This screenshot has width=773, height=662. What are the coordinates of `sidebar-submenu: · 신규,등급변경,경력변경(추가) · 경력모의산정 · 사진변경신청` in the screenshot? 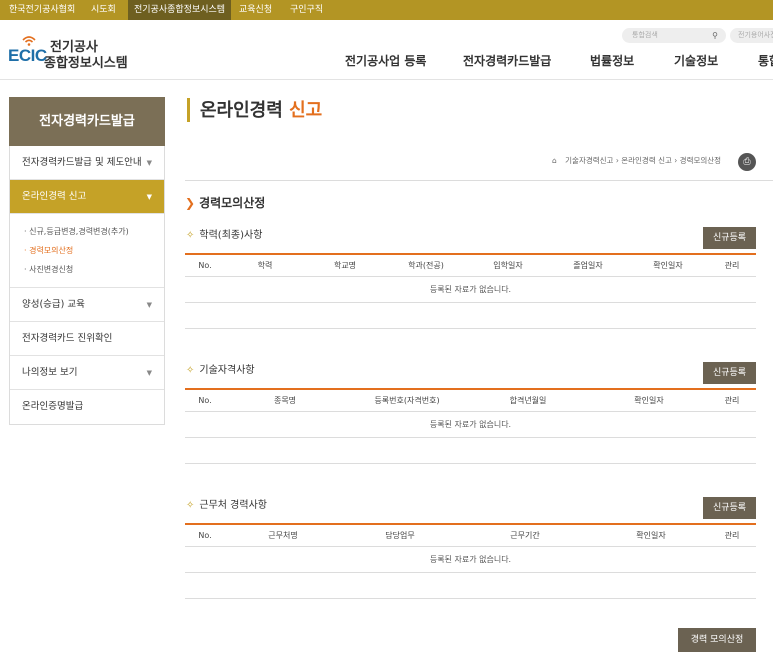 It's located at (87, 251).